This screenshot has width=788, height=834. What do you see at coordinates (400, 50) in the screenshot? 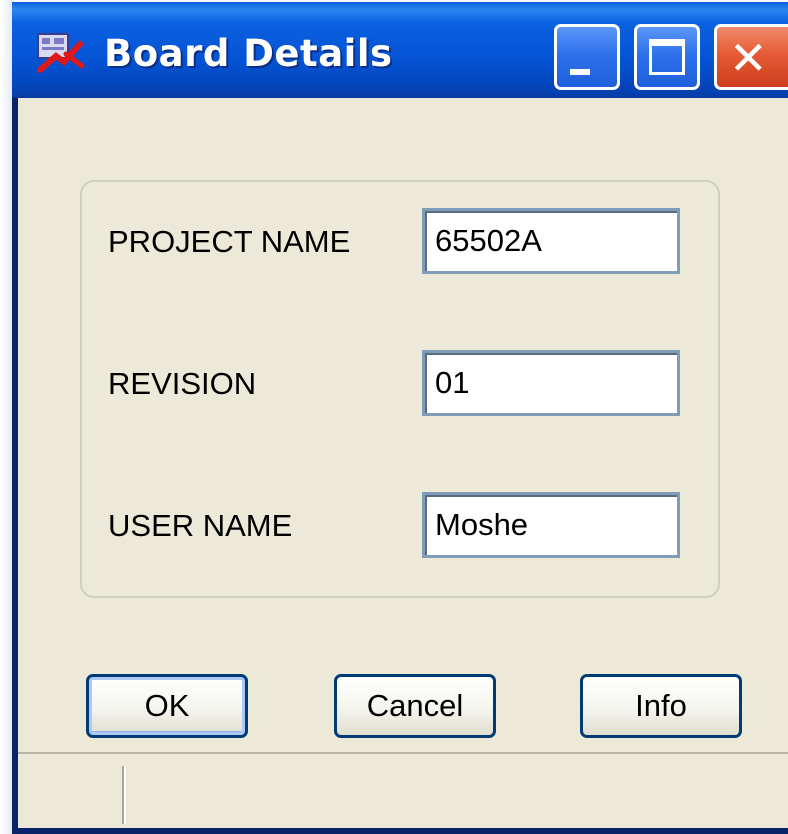
I see `title-bar: Board Details ✕` at bounding box center [400, 50].